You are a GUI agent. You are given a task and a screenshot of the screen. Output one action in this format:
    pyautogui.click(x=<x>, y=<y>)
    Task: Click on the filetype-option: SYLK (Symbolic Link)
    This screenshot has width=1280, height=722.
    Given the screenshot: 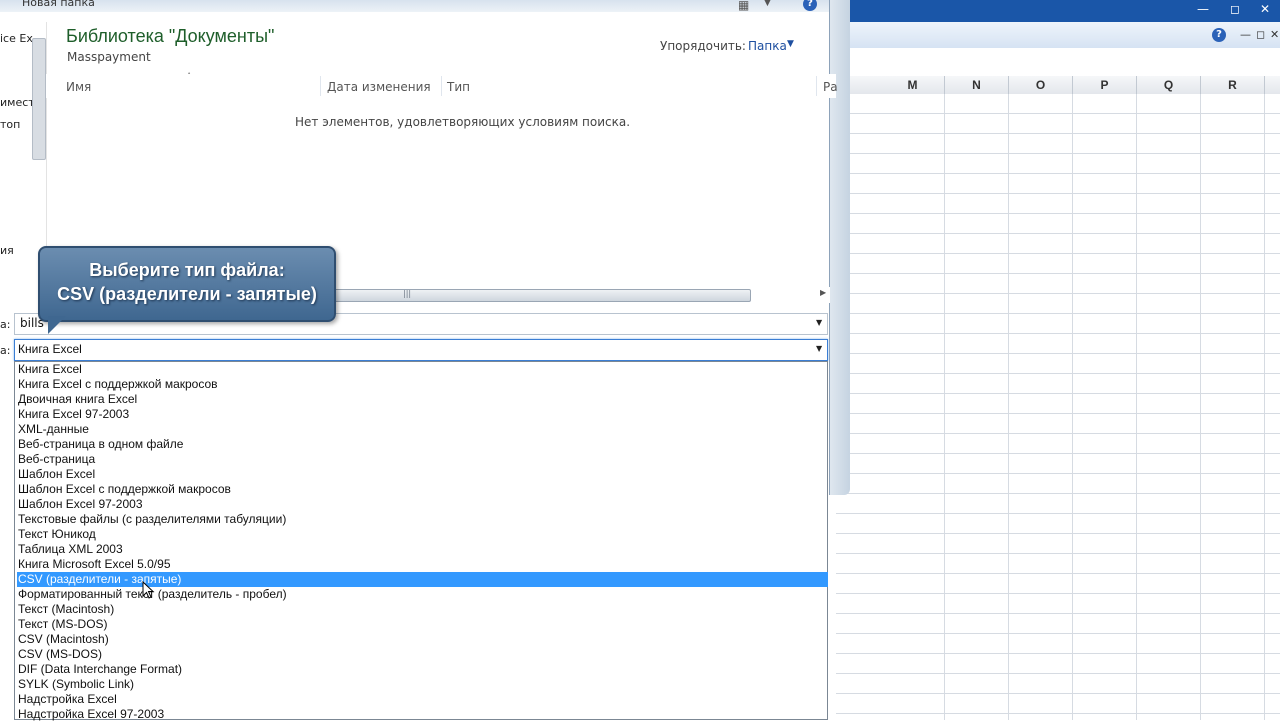 What is the action you would take?
    pyautogui.click(x=422, y=684)
    